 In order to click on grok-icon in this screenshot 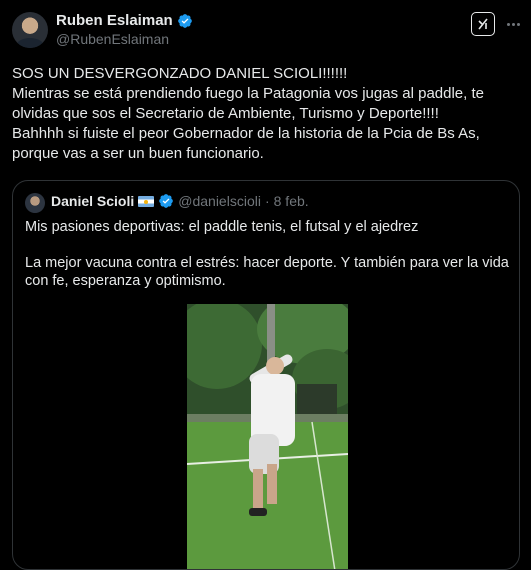, I will do `click(483, 24)`.